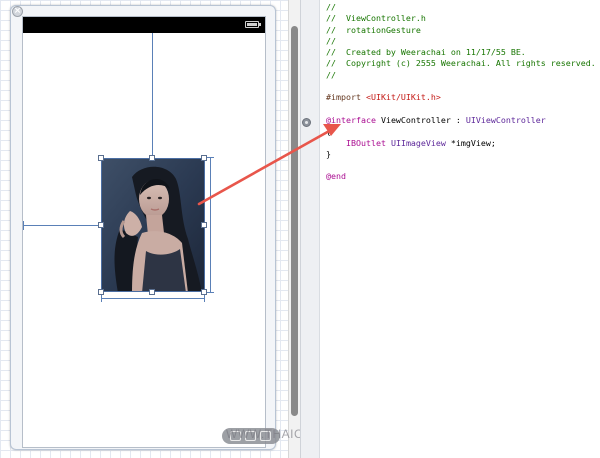 This screenshot has height=458, width=600. Describe the element at coordinates (152, 292) in the screenshot. I see `resize-handle-bottom` at that location.